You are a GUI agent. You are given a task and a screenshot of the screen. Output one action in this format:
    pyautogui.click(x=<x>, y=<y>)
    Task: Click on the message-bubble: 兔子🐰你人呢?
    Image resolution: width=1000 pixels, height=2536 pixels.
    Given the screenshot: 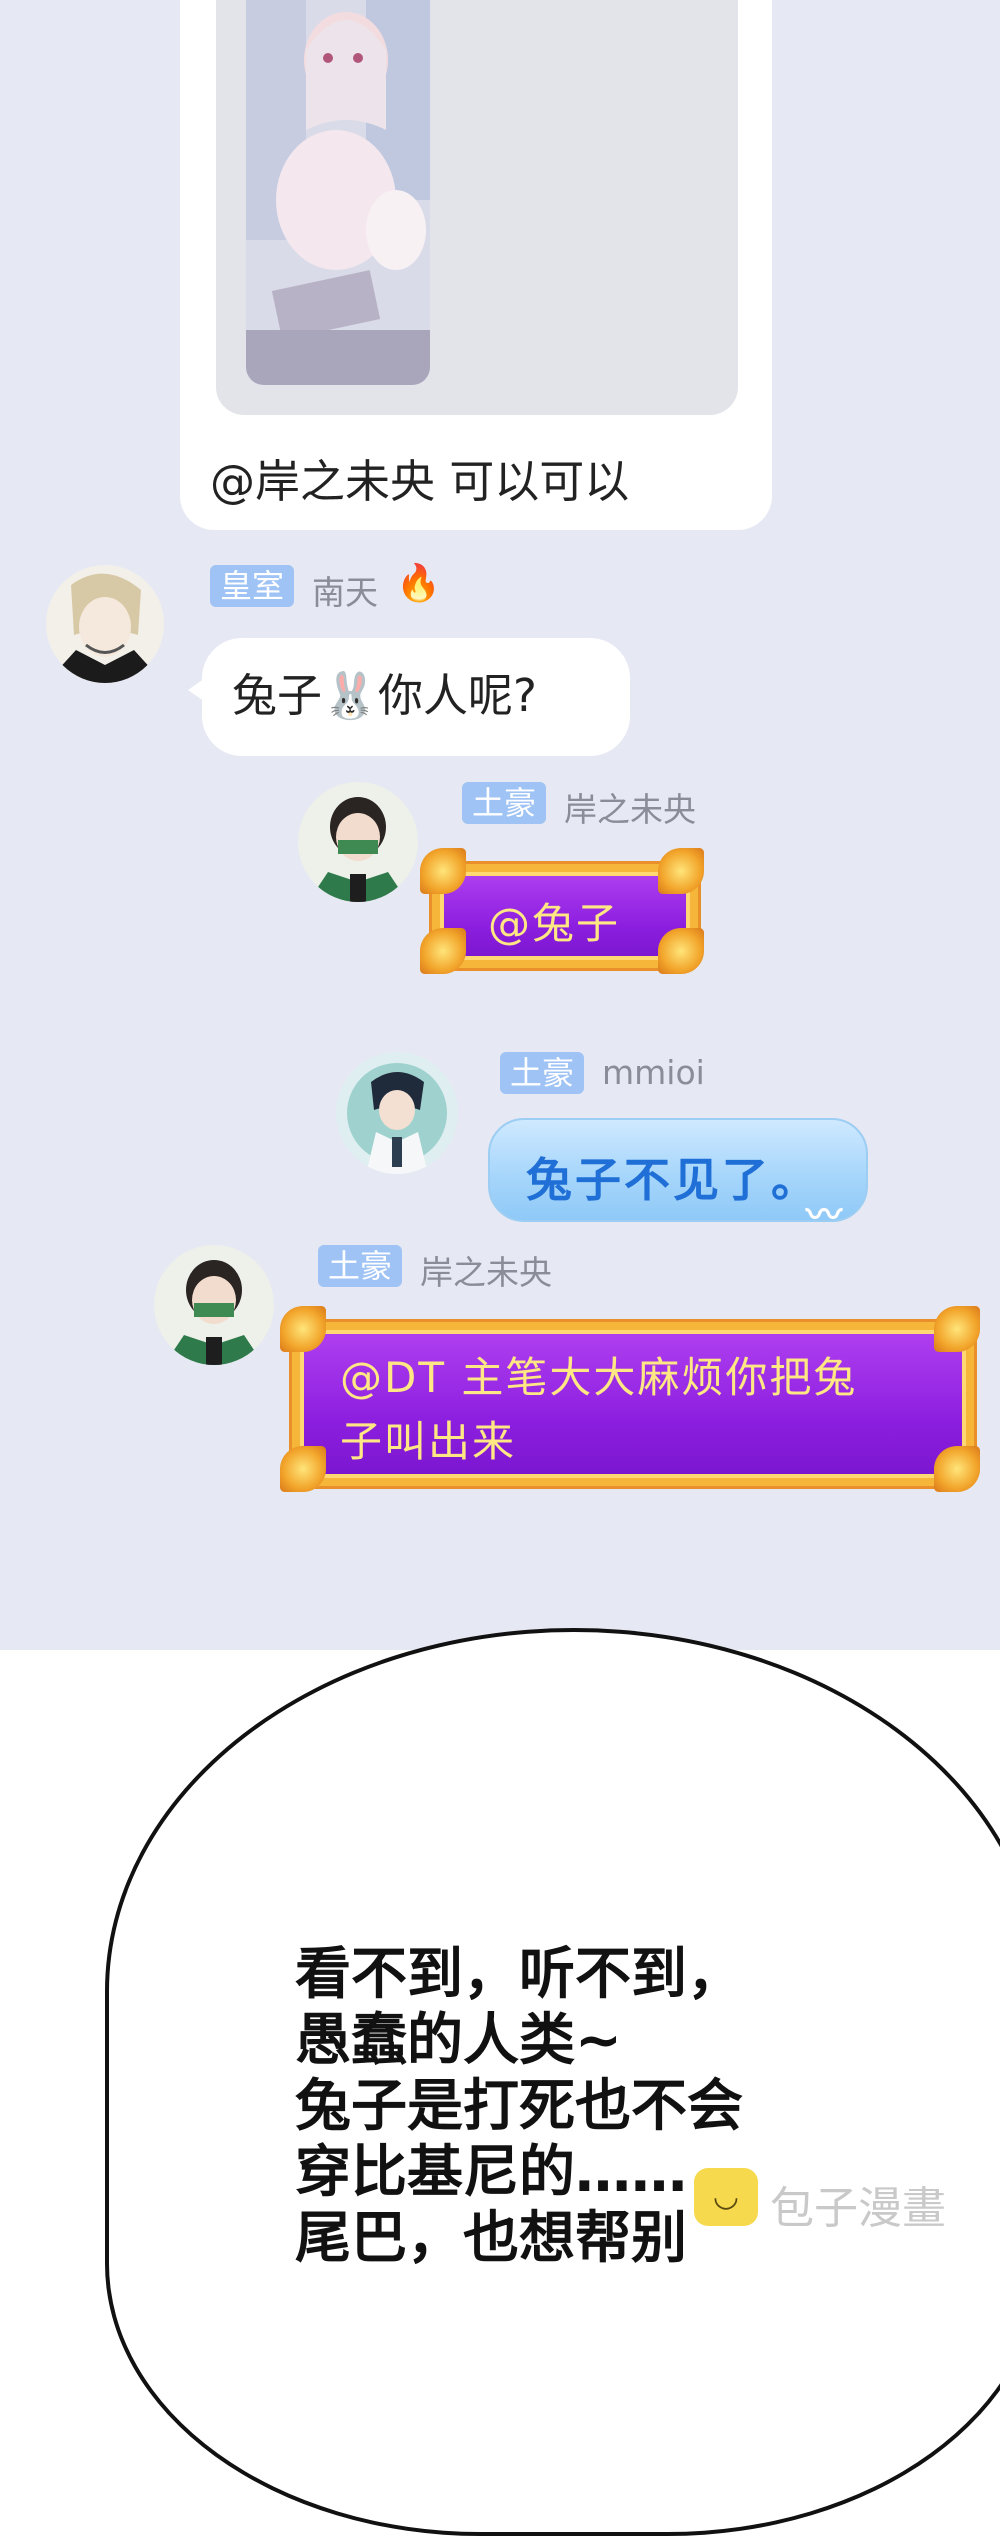 What is the action you would take?
    pyautogui.click(x=409, y=697)
    